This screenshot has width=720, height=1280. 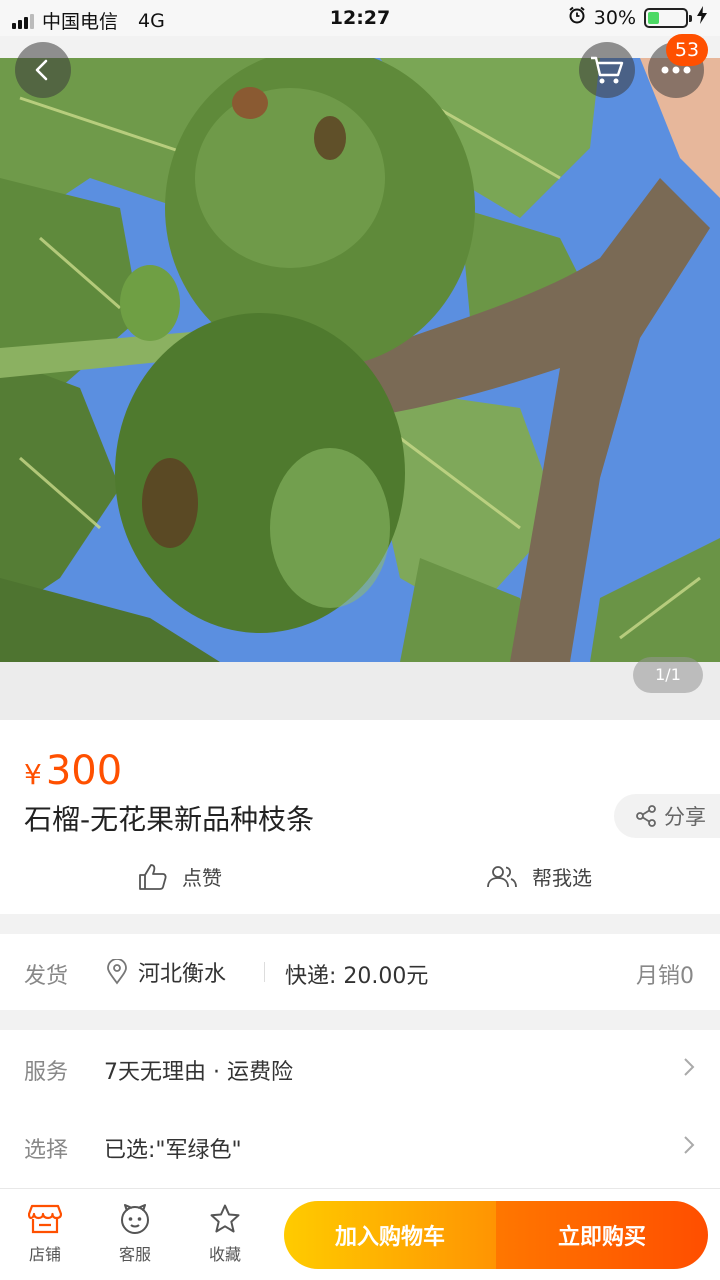 What do you see at coordinates (264, 972) in the screenshot?
I see `divider` at bounding box center [264, 972].